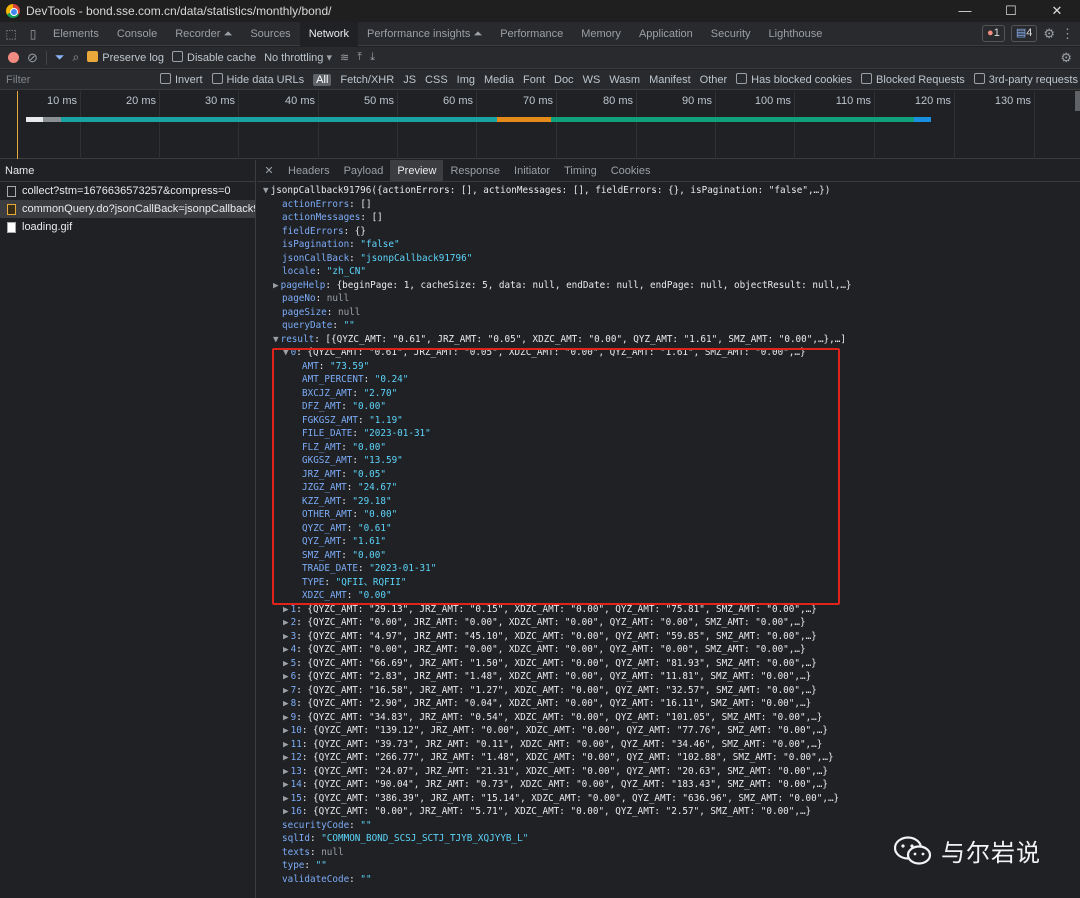 Image resolution: width=1080 pixels, height=898 pixels. Describe the element at coordinates (601, 34) in the screenshot. I see `tab-memory: Memory` at that location.